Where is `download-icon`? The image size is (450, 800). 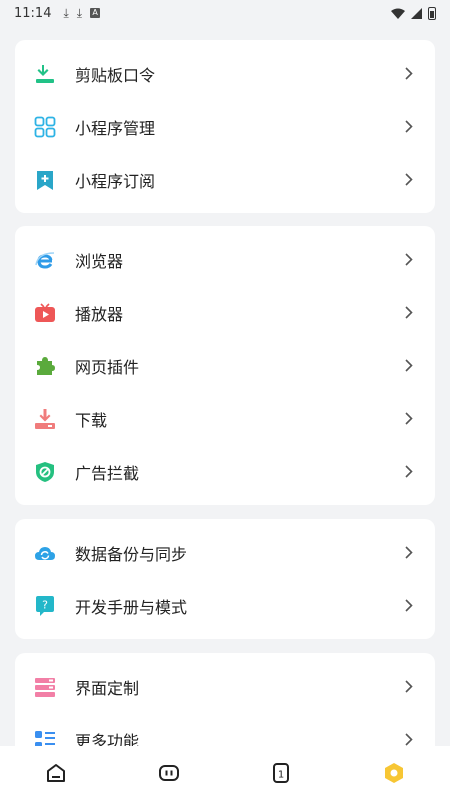 download-icon is located at coordinates (45, 419).